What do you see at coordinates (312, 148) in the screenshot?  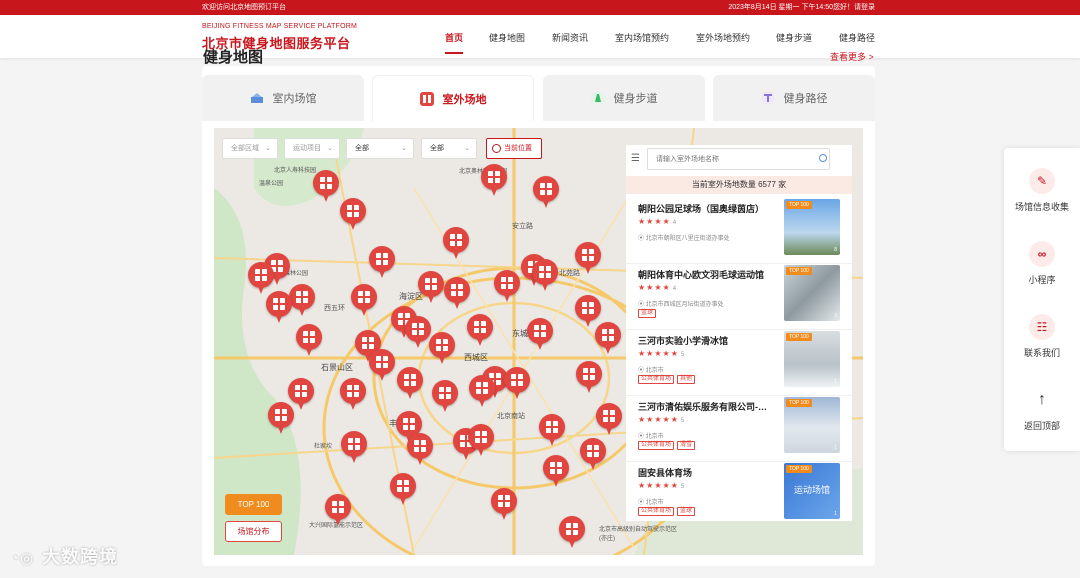 I see `sport-filter: 运动项目 ⌄` at bounding box center [312, 148].